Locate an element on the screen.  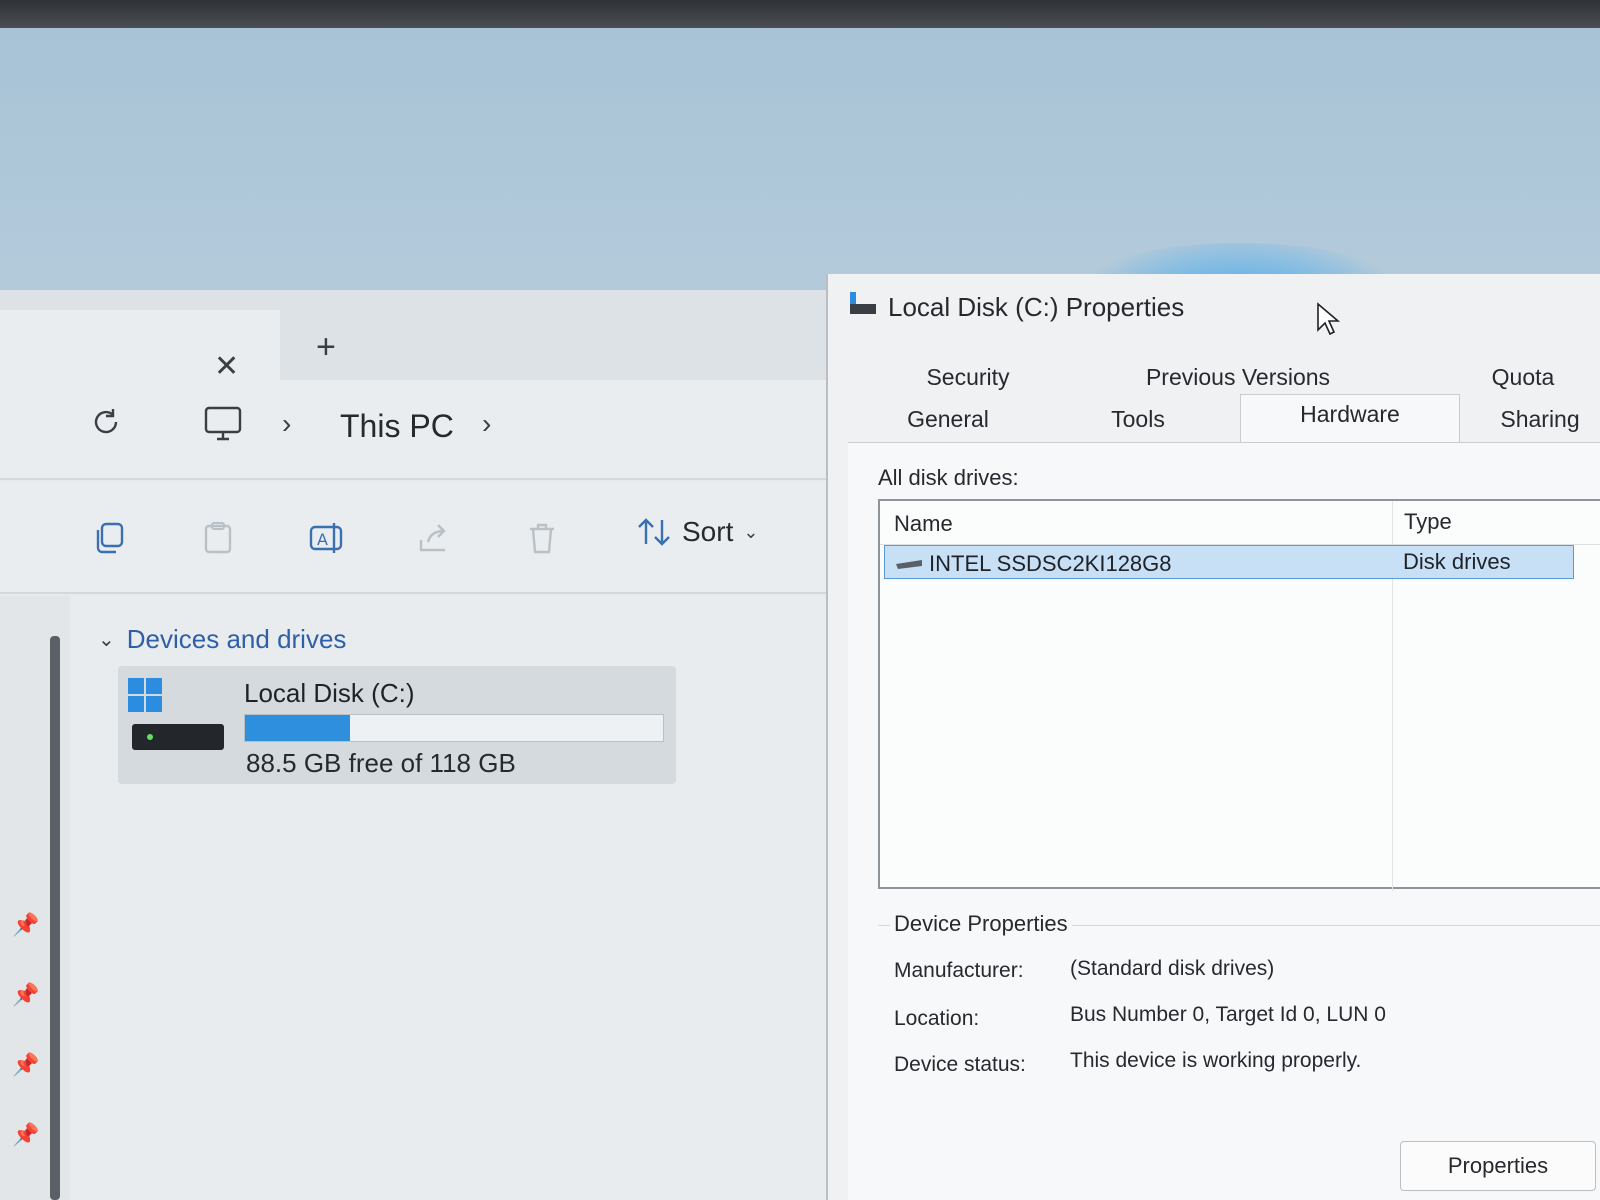
mouse-cursor-icon is located at coordinates (1328, 319).